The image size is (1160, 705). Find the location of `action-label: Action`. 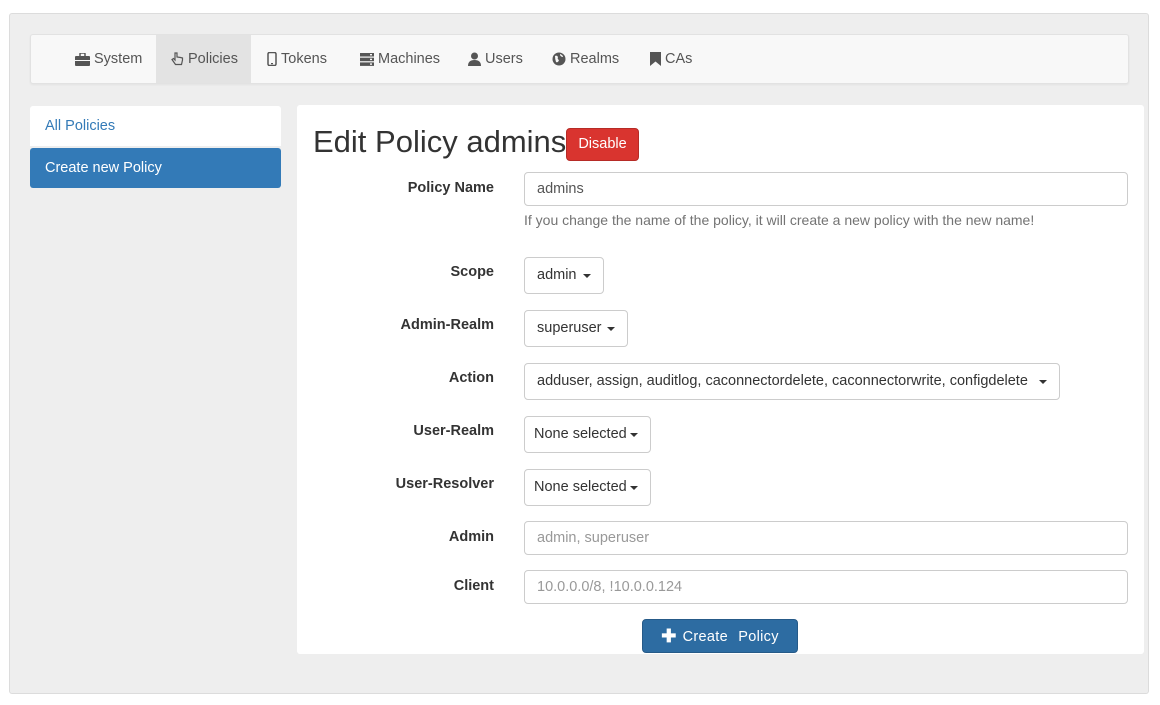

action-label: Action is located at coordinates (471, 378).